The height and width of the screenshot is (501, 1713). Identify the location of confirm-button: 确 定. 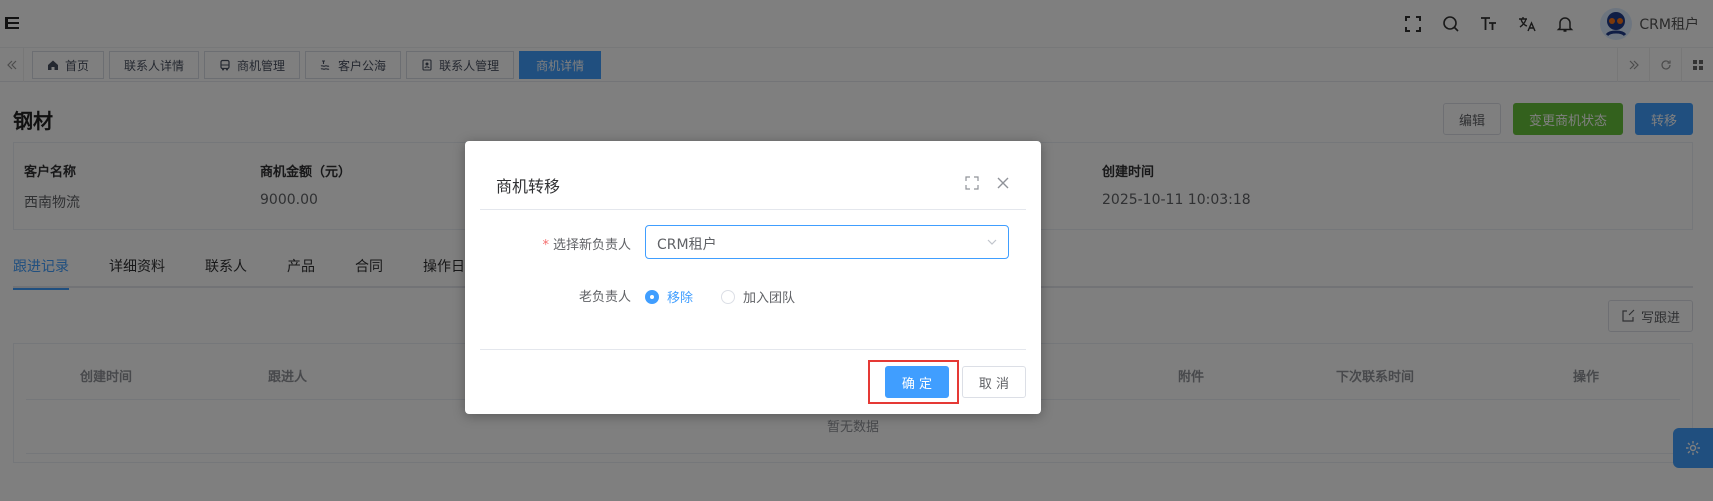
(917, 382).